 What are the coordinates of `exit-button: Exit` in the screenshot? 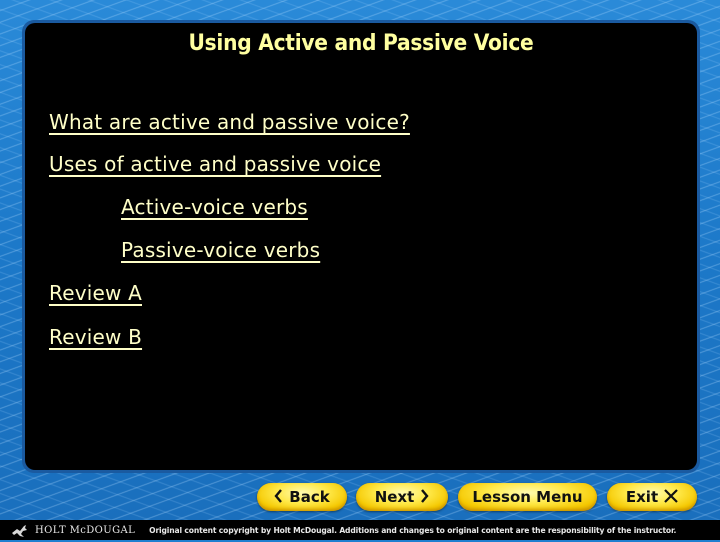 It's located at (652, 497).